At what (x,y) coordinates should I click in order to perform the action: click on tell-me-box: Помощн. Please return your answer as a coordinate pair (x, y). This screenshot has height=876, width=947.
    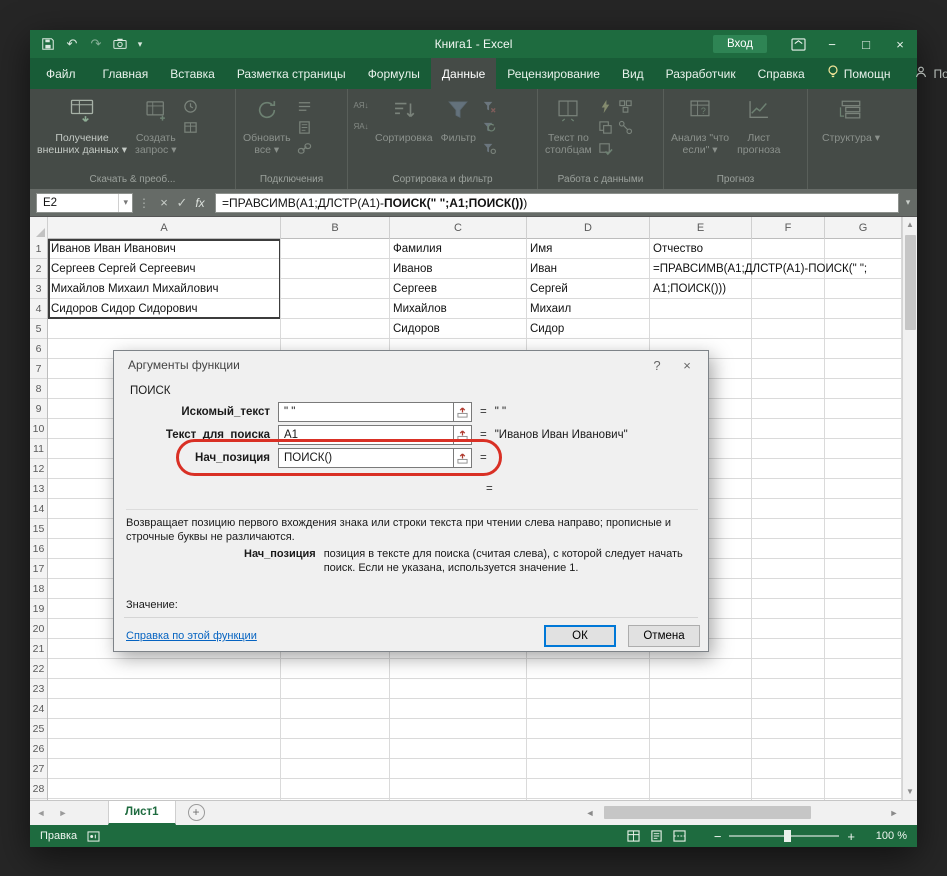
    Looking at the image, I should click on (859, 73).